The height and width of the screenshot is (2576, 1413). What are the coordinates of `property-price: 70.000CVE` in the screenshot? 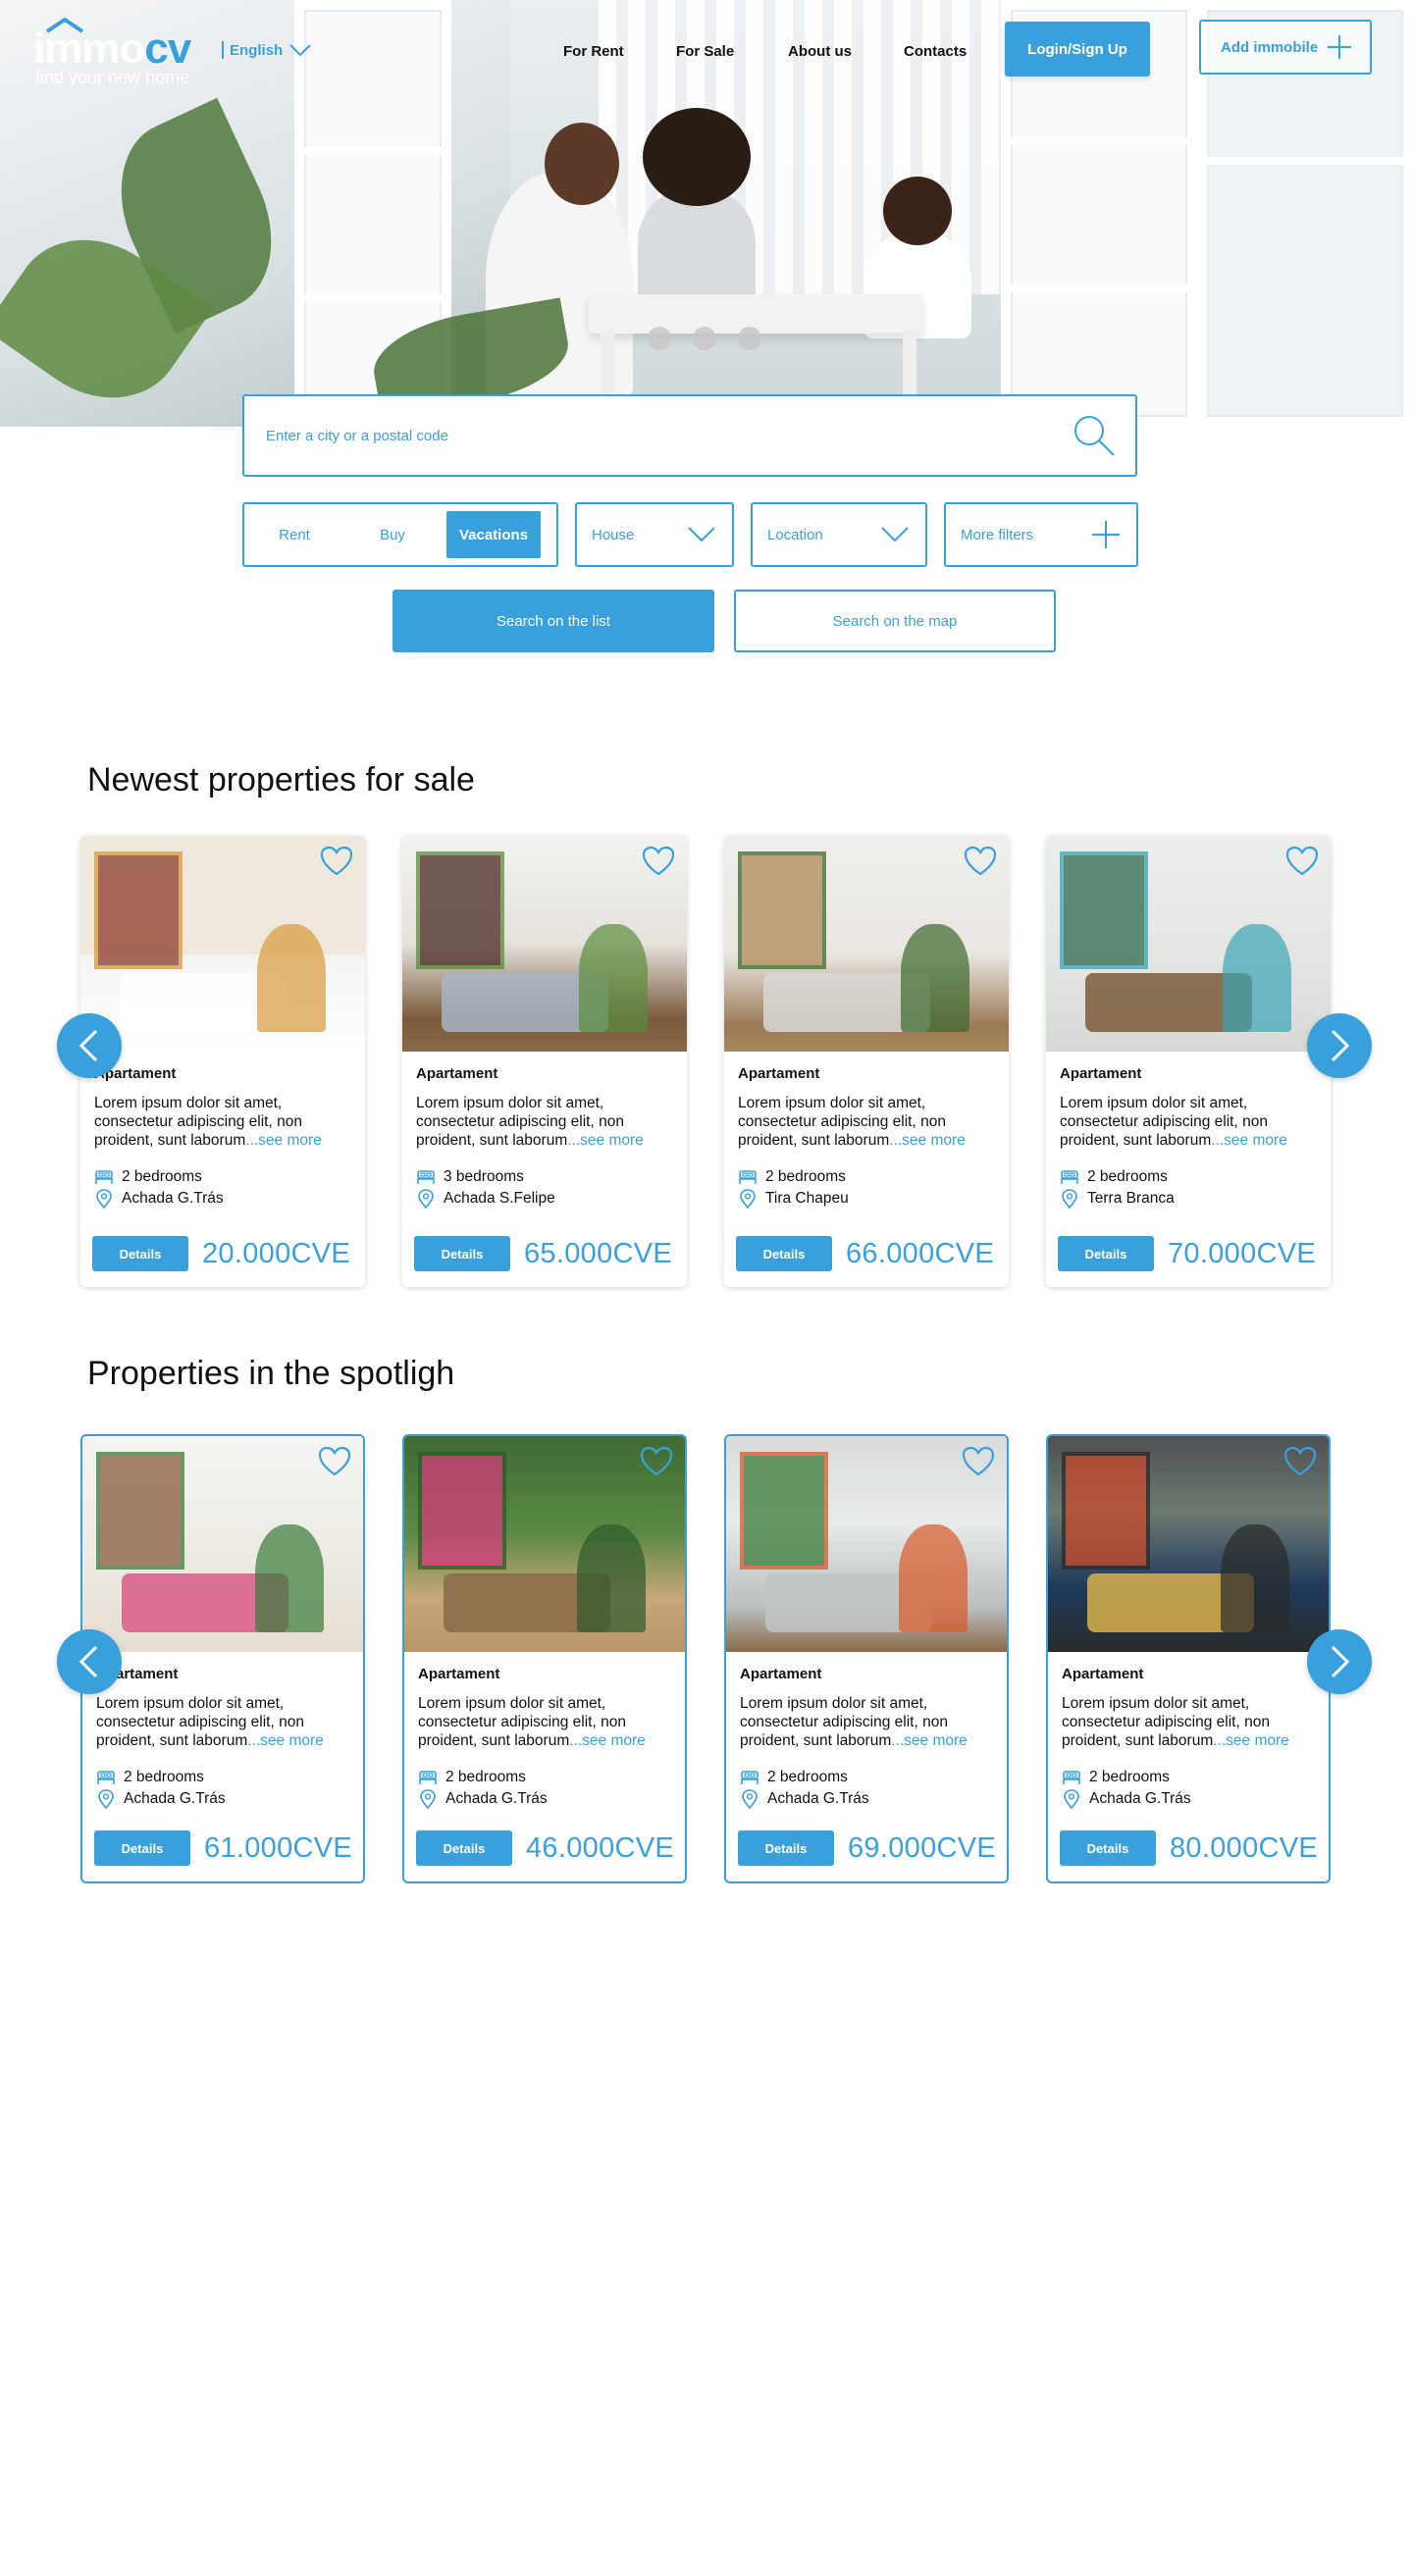 It's located at (1242, 1253).